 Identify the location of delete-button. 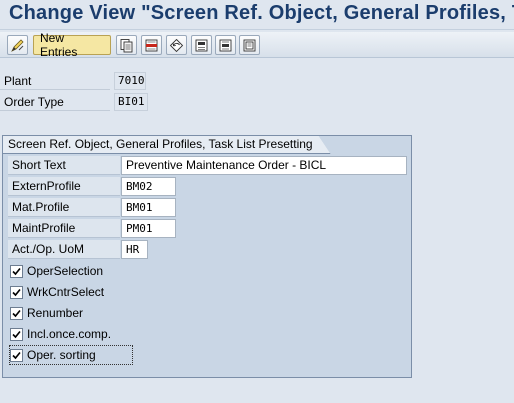
(151, 45).